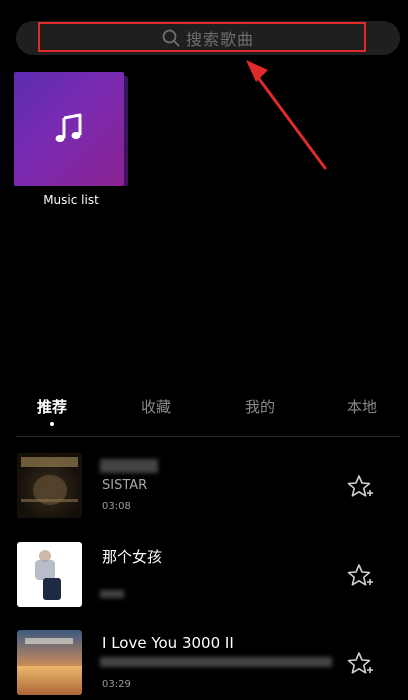 The height and width of the screenshot is (700, 408). I want to click on song-item: I Love You 3000 II 03:29, so click(204, 665).